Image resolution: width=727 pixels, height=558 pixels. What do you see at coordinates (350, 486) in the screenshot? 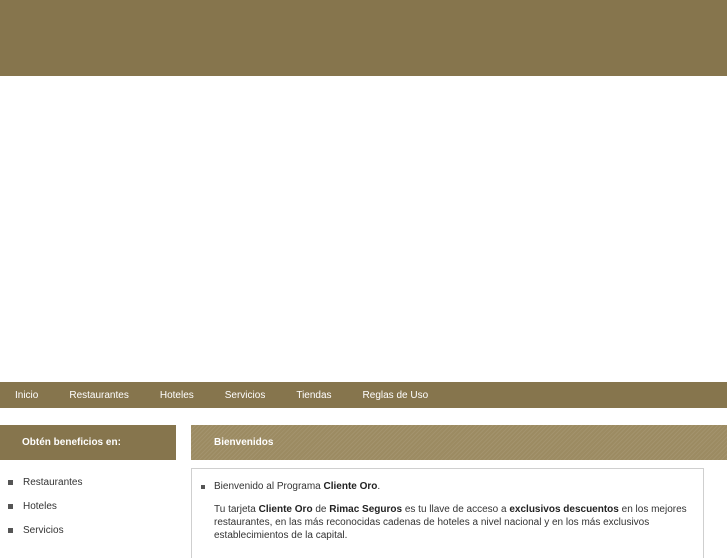
I see `program-name: Cliente Oro` at bounding box center [350, 486].